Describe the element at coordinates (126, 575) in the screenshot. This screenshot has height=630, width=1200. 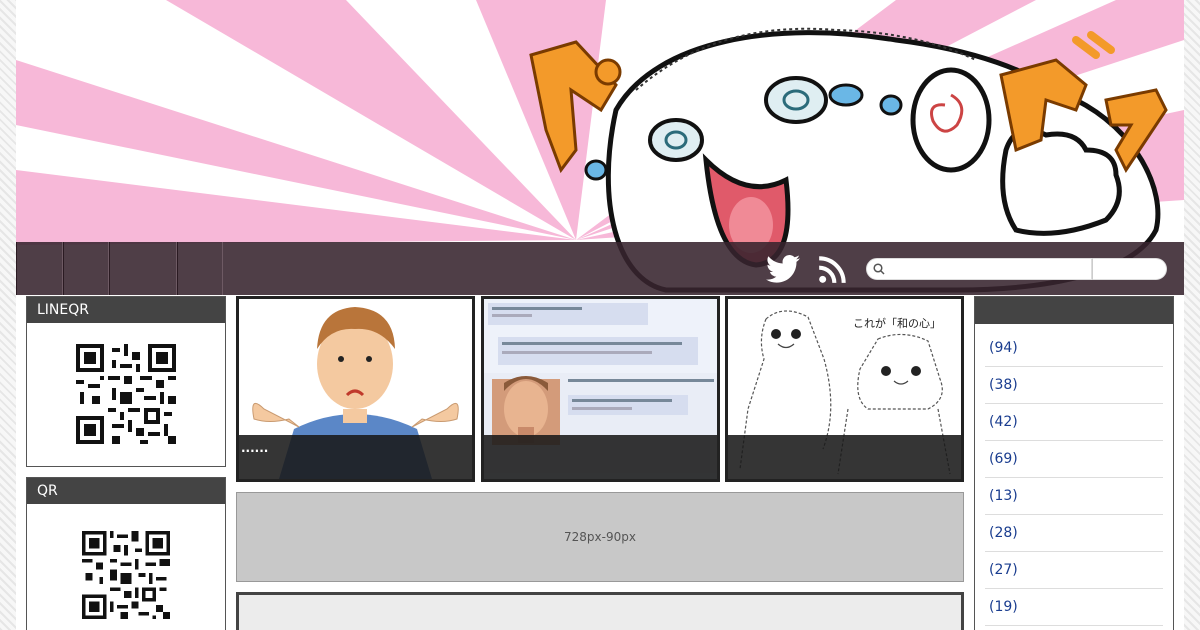
I see `qr-code-image` at that location.